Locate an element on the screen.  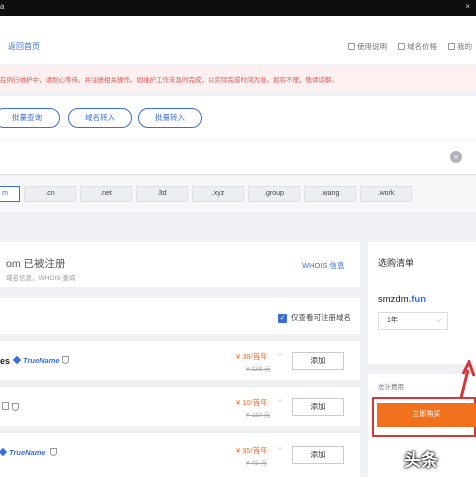
batch-transfer-button: 批量转入 is located at coordinates (170, 118).